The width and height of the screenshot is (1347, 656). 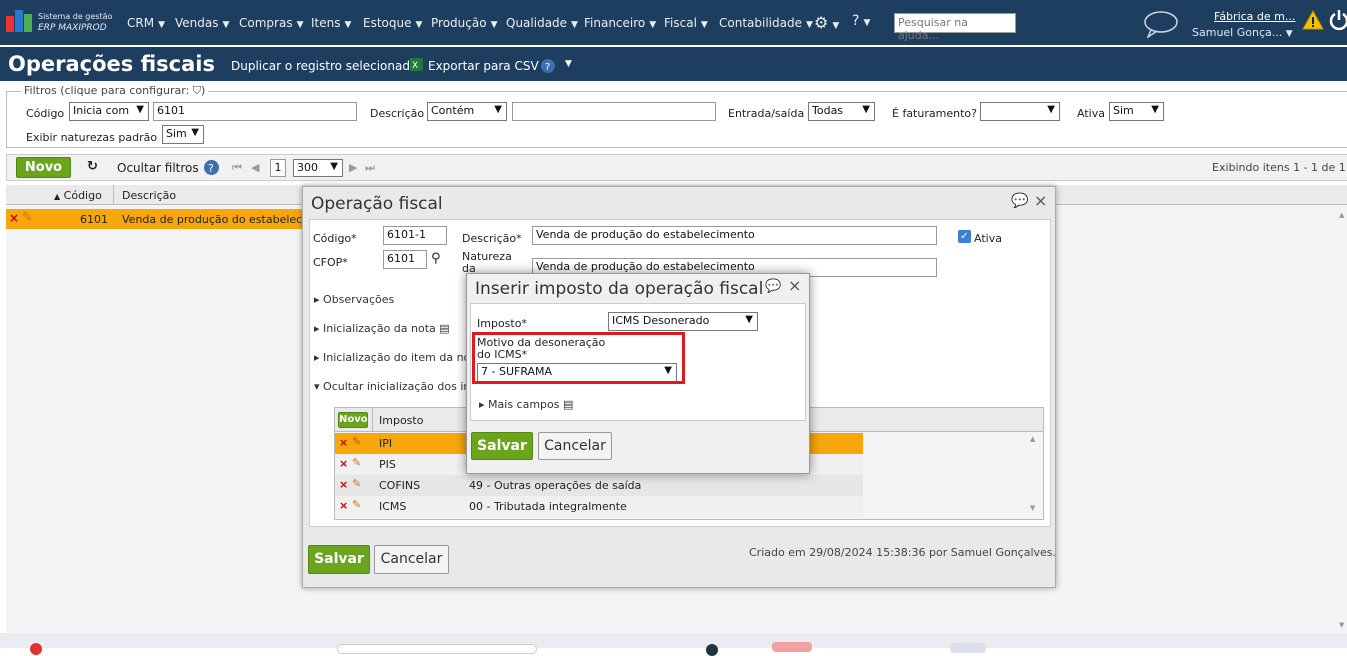 I want to click on maxiprod-logo, so click(x=20, y=21).